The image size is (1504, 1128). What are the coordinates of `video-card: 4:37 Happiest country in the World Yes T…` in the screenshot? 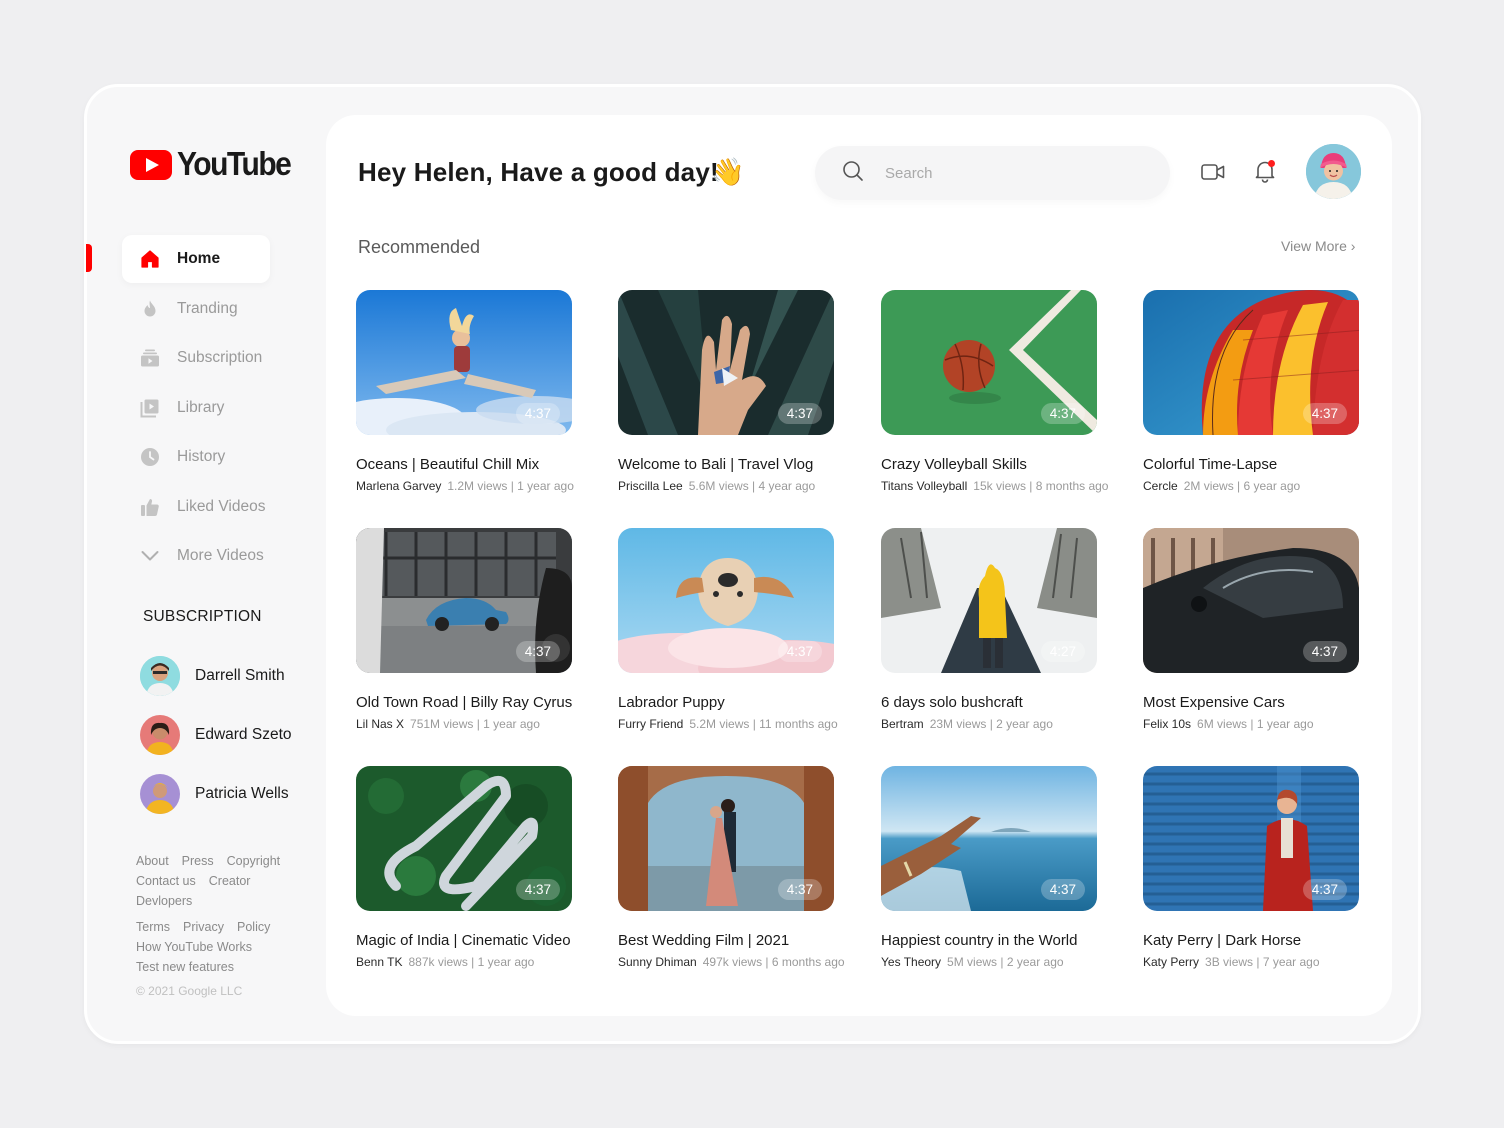 It's located at (1001, 867).